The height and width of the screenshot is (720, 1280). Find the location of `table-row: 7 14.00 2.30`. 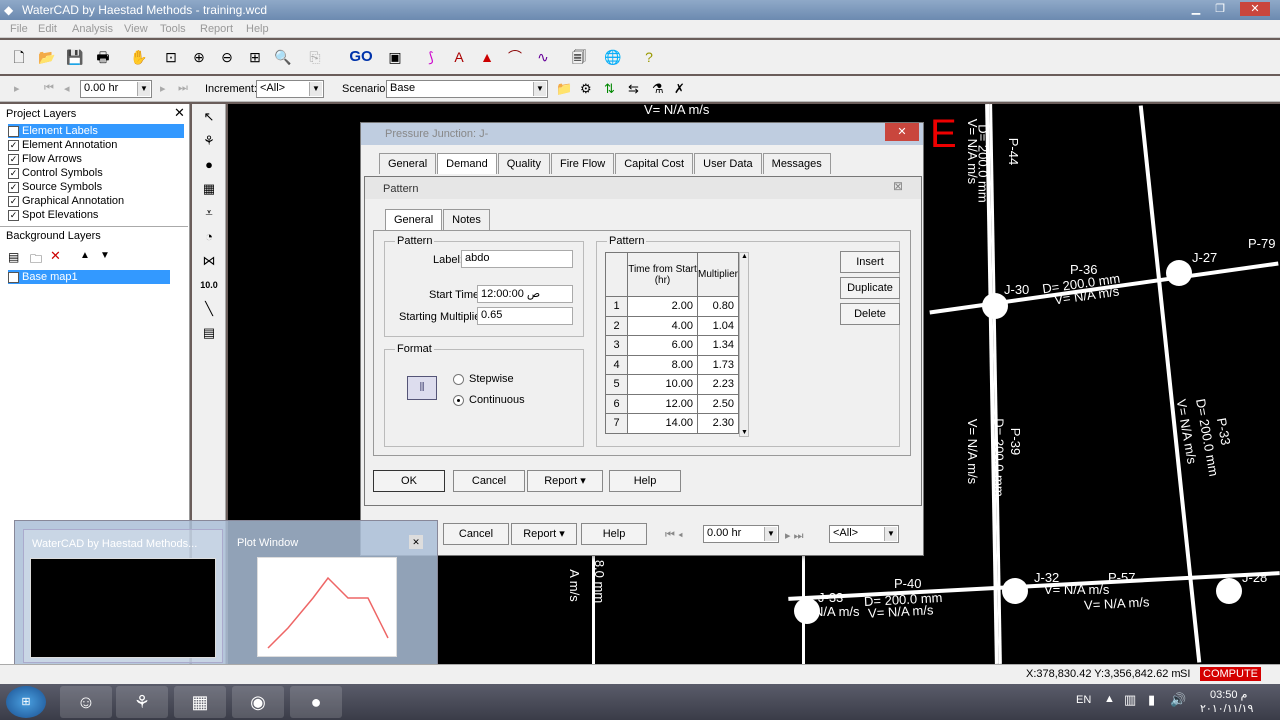

table-row: 7 14.00 2.30 is located at coordinates (672, 423).